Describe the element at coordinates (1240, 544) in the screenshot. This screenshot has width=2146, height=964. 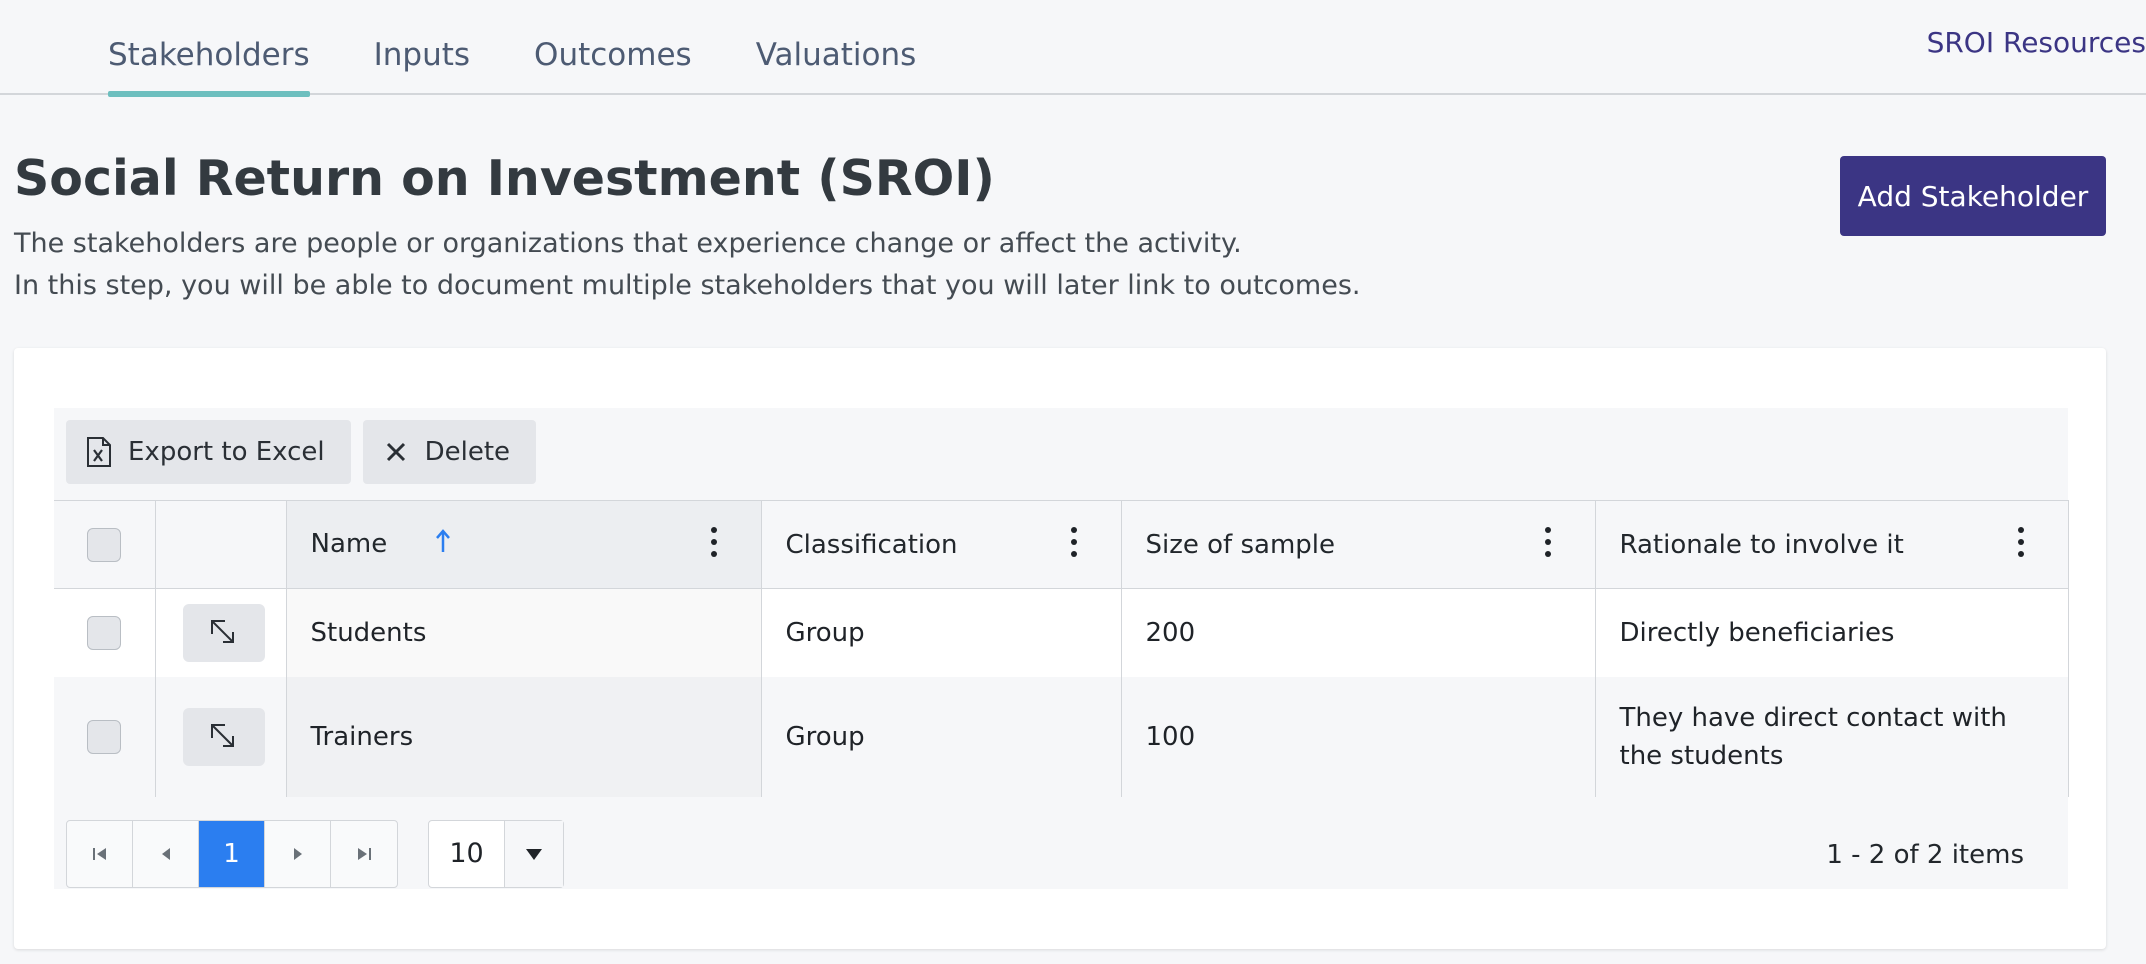
I see `column-header-size-label: Size of sample` at that location.